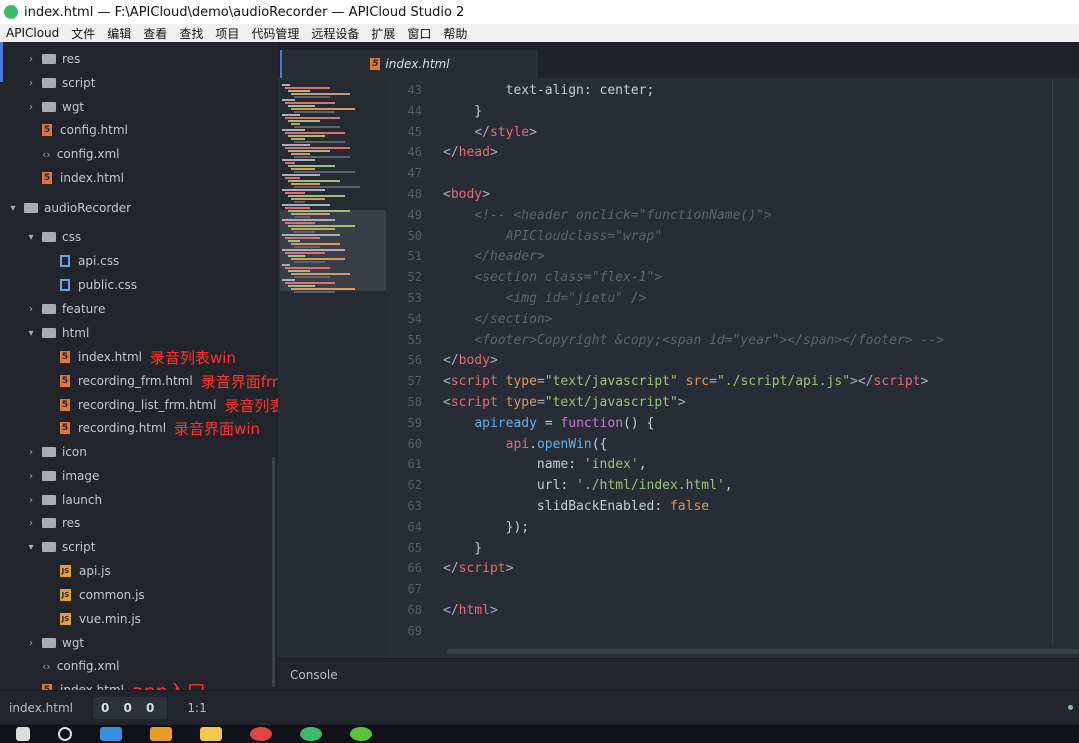  Describe the element at coordinates (69, 208) in the screenshot. I see `tree-item-folder: ▾ audioRecorder` at that location.